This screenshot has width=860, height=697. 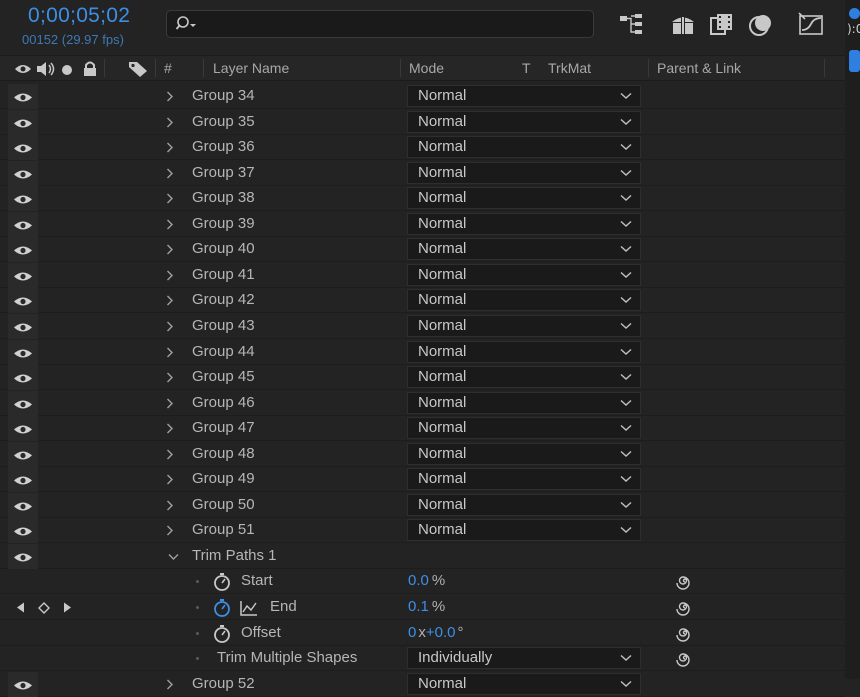 I want to click on parent-link-header: Parent & Link, so click(x=699, y=68).